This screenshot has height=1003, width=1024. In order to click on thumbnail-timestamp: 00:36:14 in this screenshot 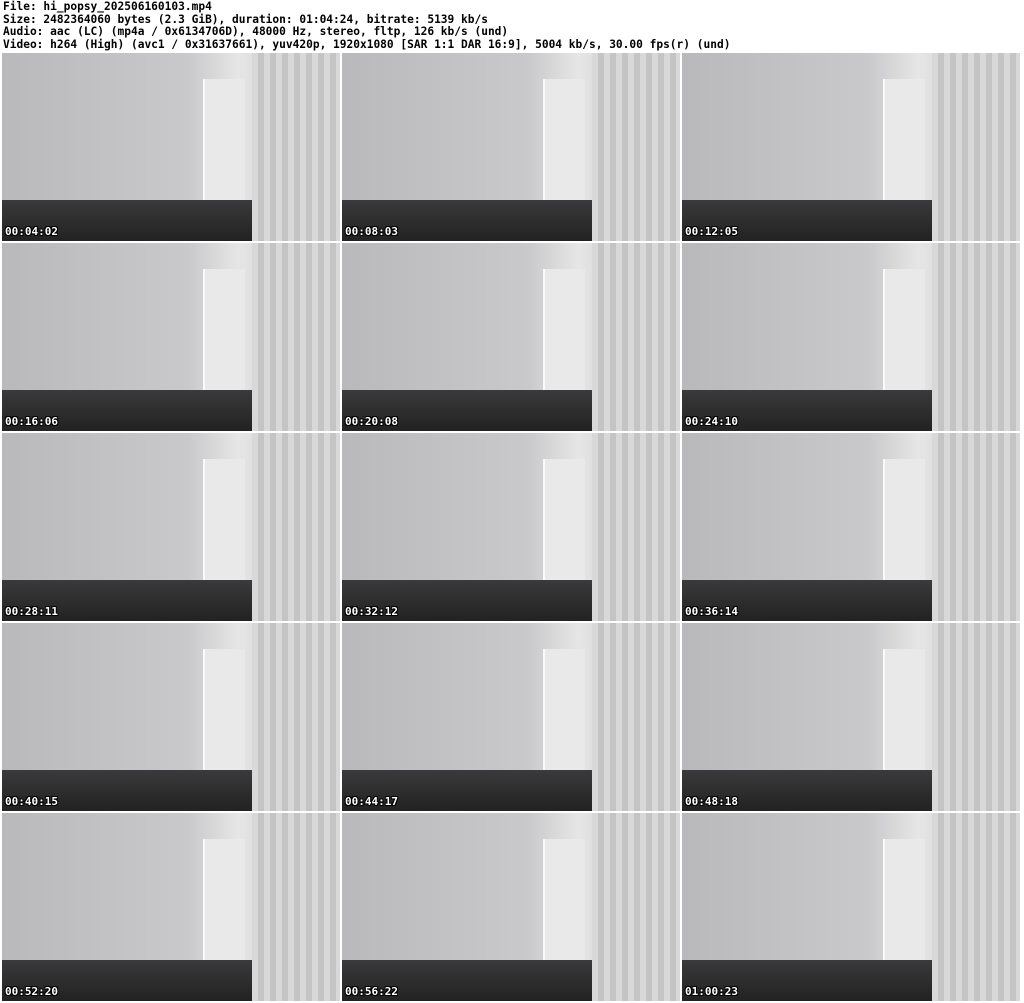, I will do `click(711, 611)`.